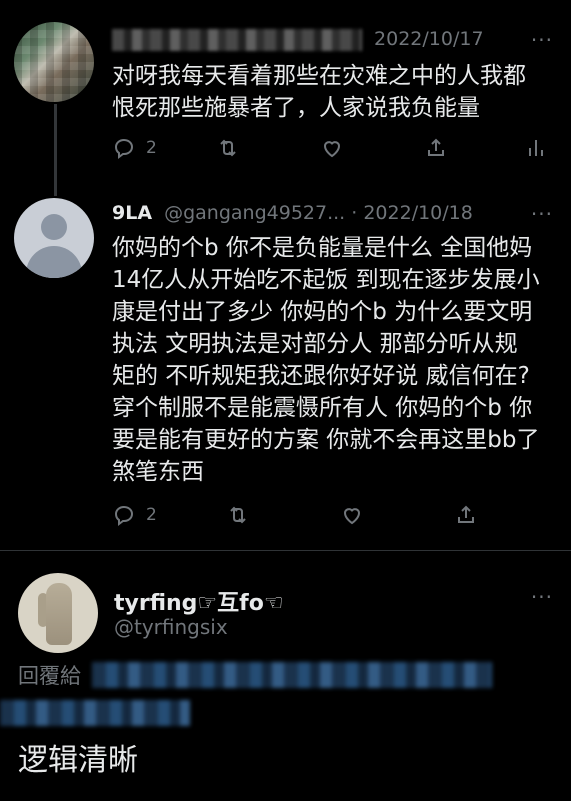 Image resolution: width=571 pixels, height=801 pixels. I want to click on avatar-shoulders, so click(54, 262).